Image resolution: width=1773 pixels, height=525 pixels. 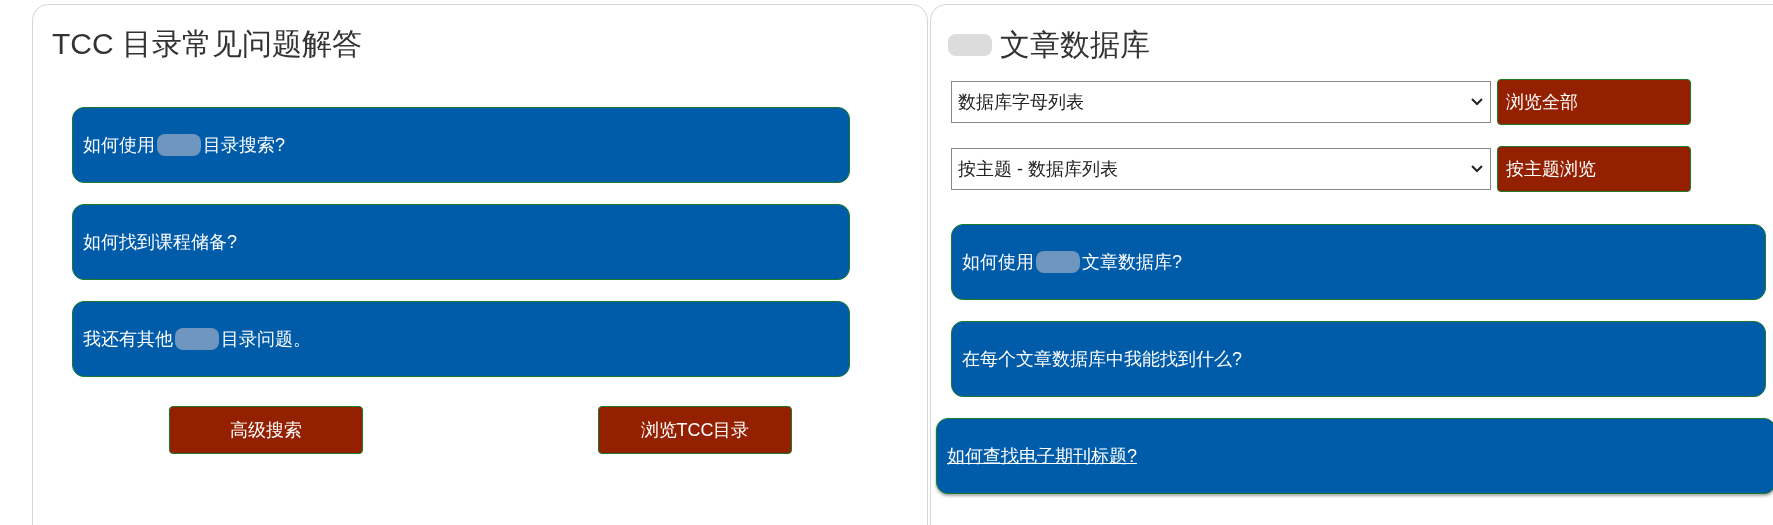 I want to click on question-link: 如何查找电子期刊标题?, so click(x=1354, y=456).